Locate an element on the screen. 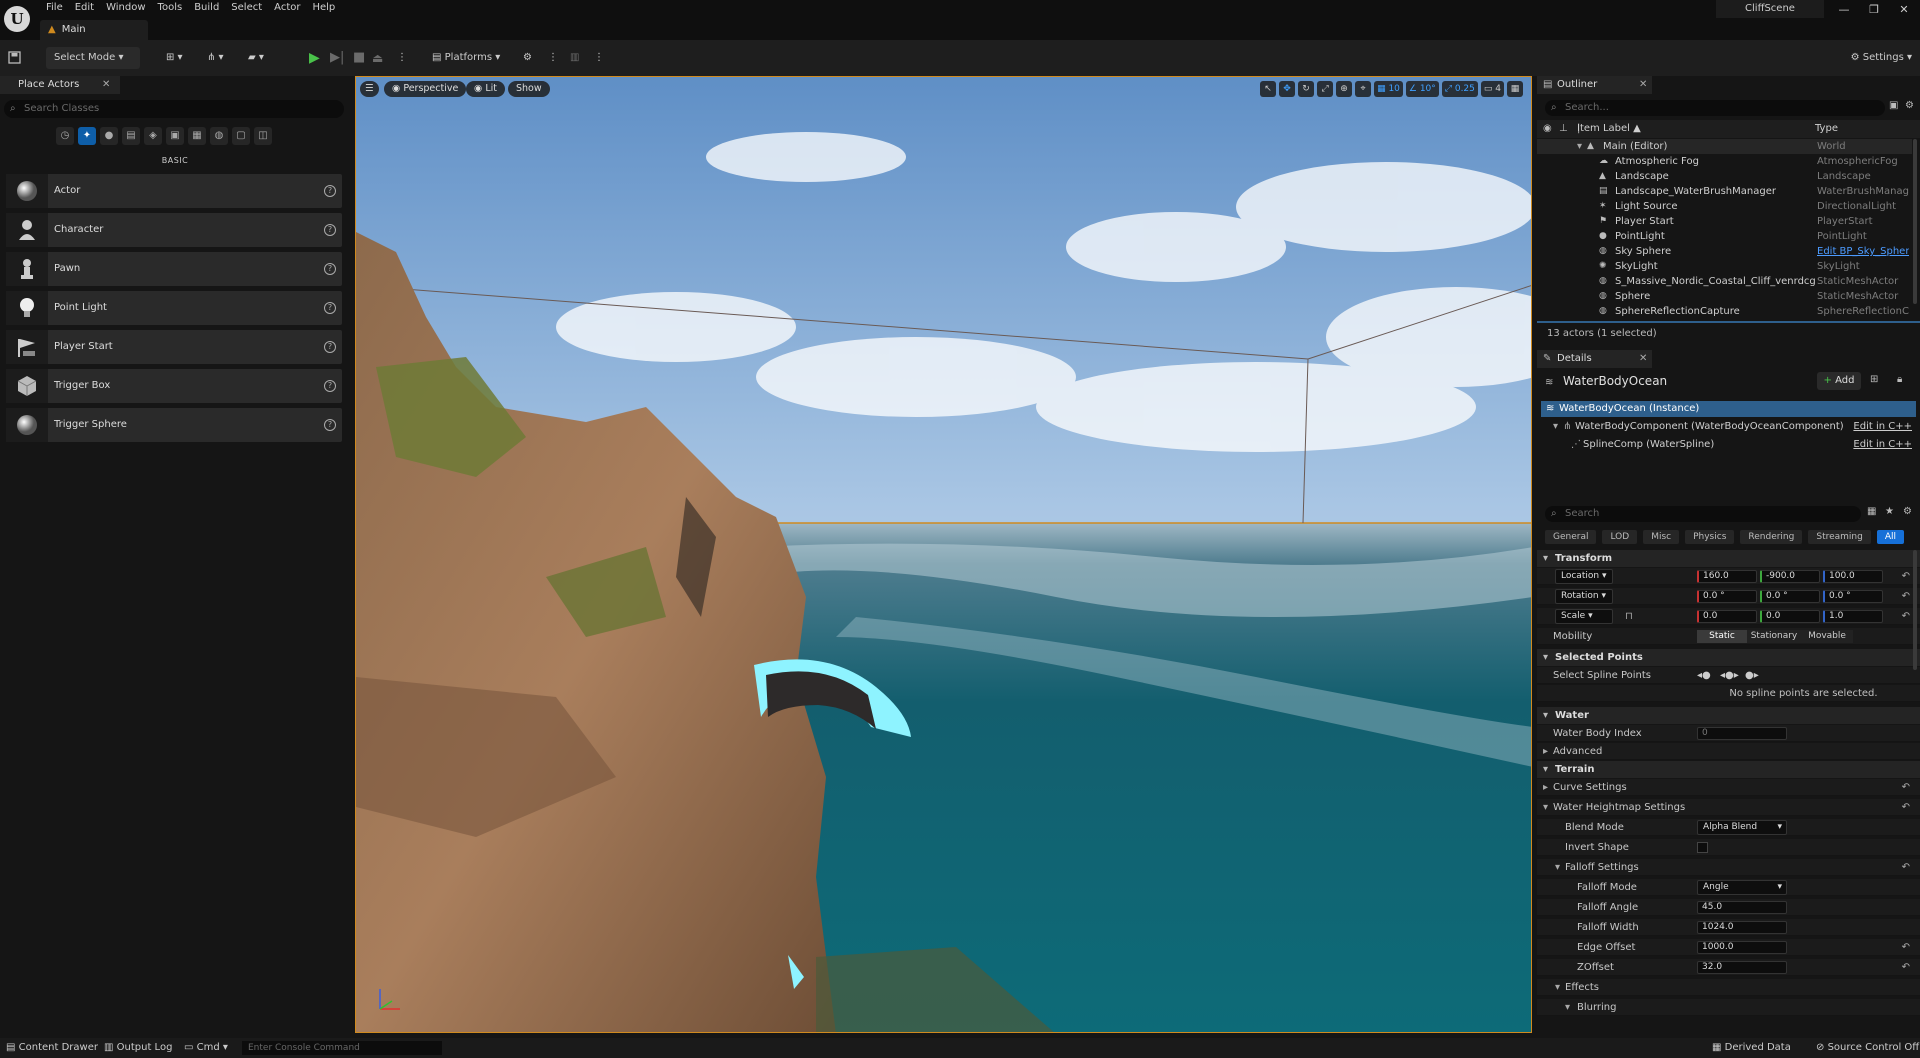 The height and width of the screenshot is (1058, 1920). filter-misc: Misc is located at coordinates (1661, 537).